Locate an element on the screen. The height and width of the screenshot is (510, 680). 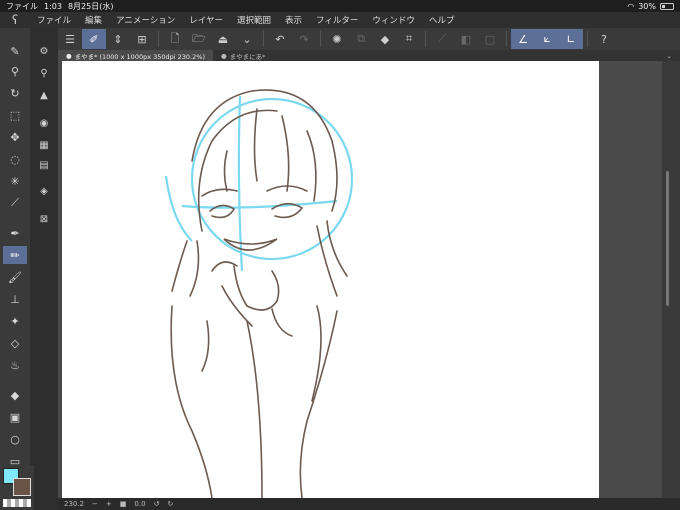
eyedropper-icon: ⟋ is located at coordinates (15, 203).